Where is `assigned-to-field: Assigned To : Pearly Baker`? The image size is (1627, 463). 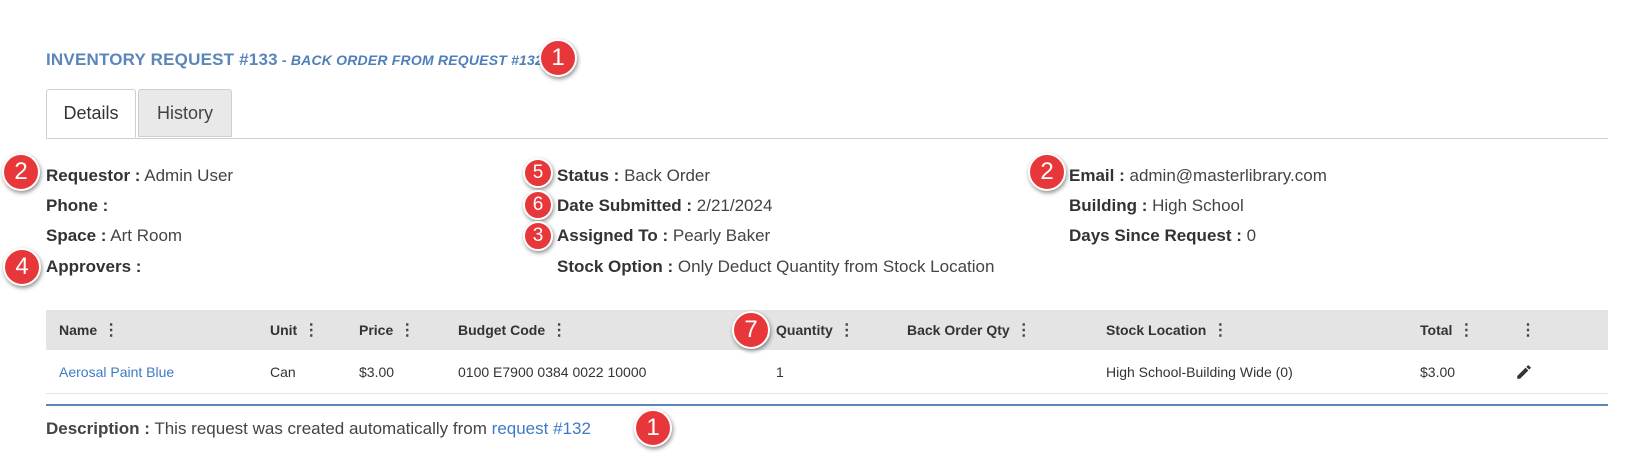 assigned-to-field: Assigned To : Pearly Baker is located at coordinates (663, 236).